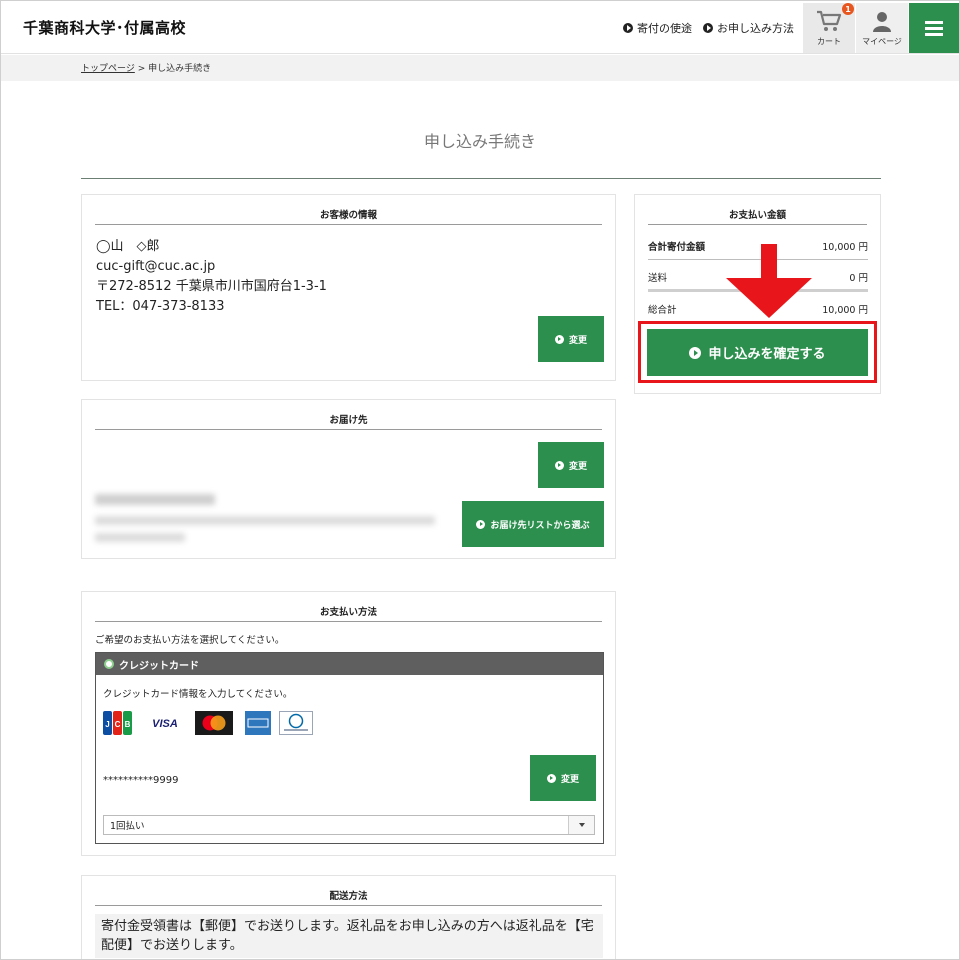  I want to click on mypage-label: マイページ, so click(882, 41).